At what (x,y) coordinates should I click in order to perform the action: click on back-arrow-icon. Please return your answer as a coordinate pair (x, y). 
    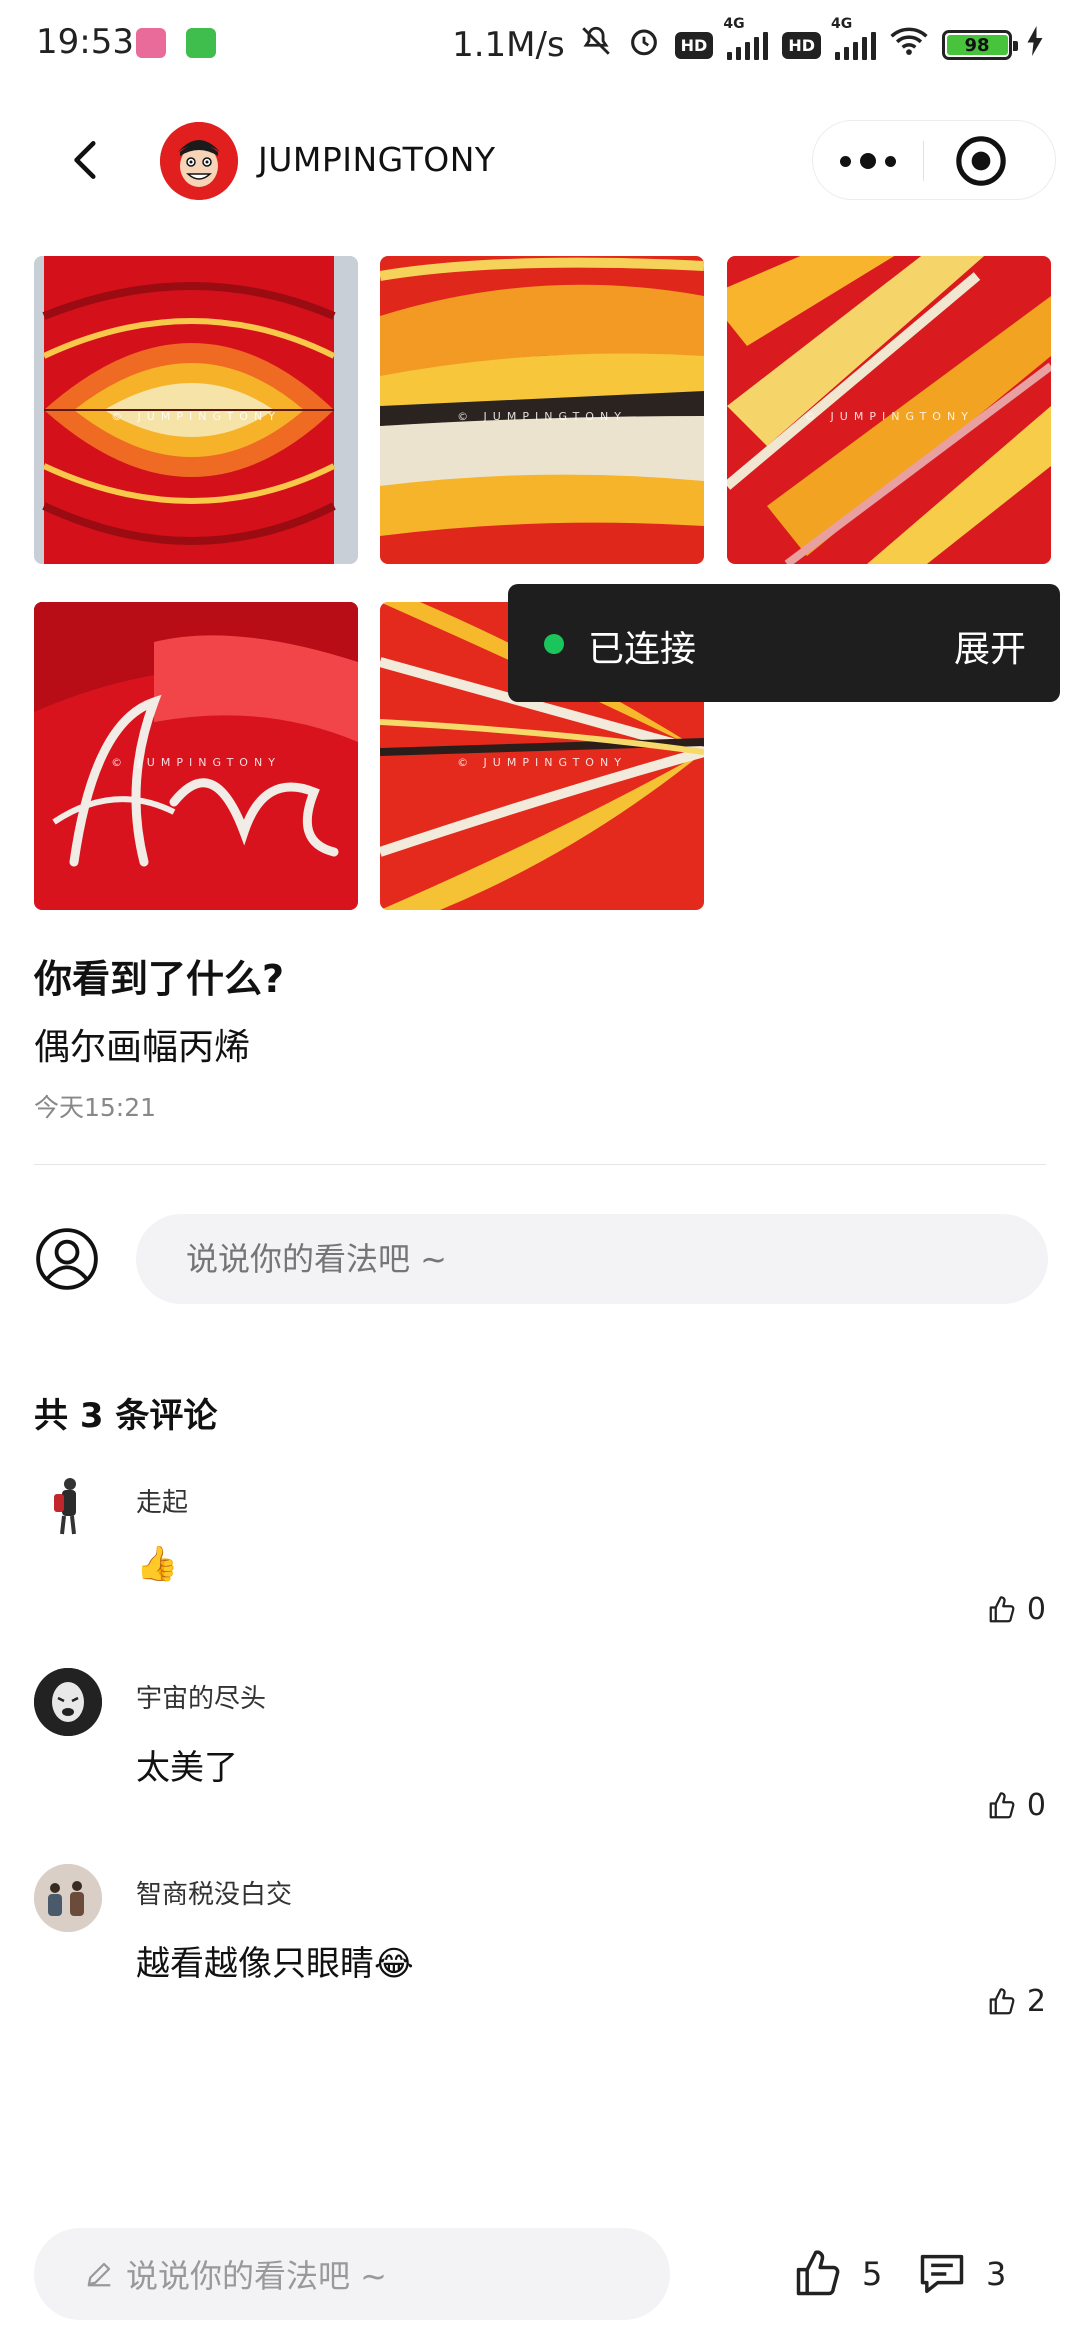
    Looking at the image, I should click on (85, 160).